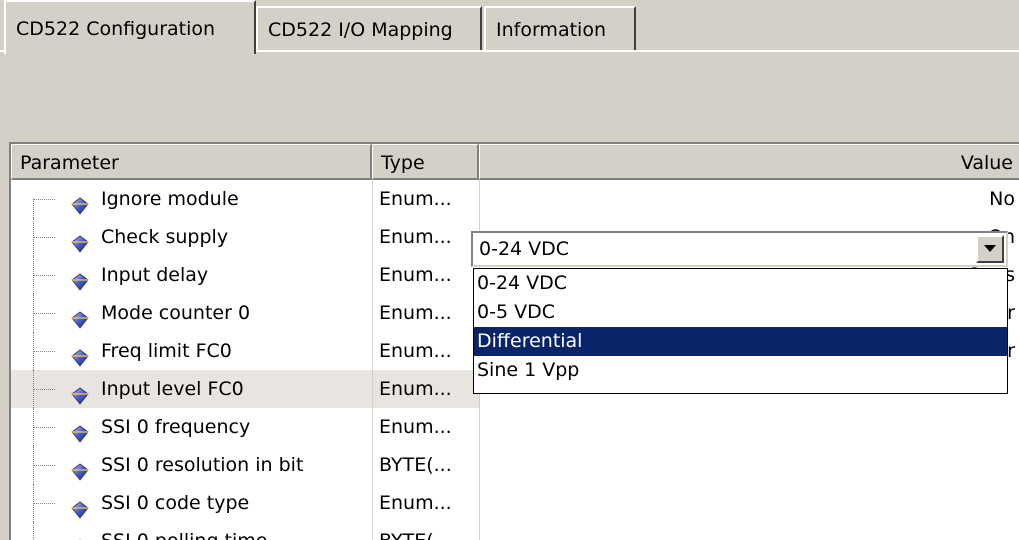  I want to click on tab-cd522-configuration: CD522 Configuration, so click(130, 27).